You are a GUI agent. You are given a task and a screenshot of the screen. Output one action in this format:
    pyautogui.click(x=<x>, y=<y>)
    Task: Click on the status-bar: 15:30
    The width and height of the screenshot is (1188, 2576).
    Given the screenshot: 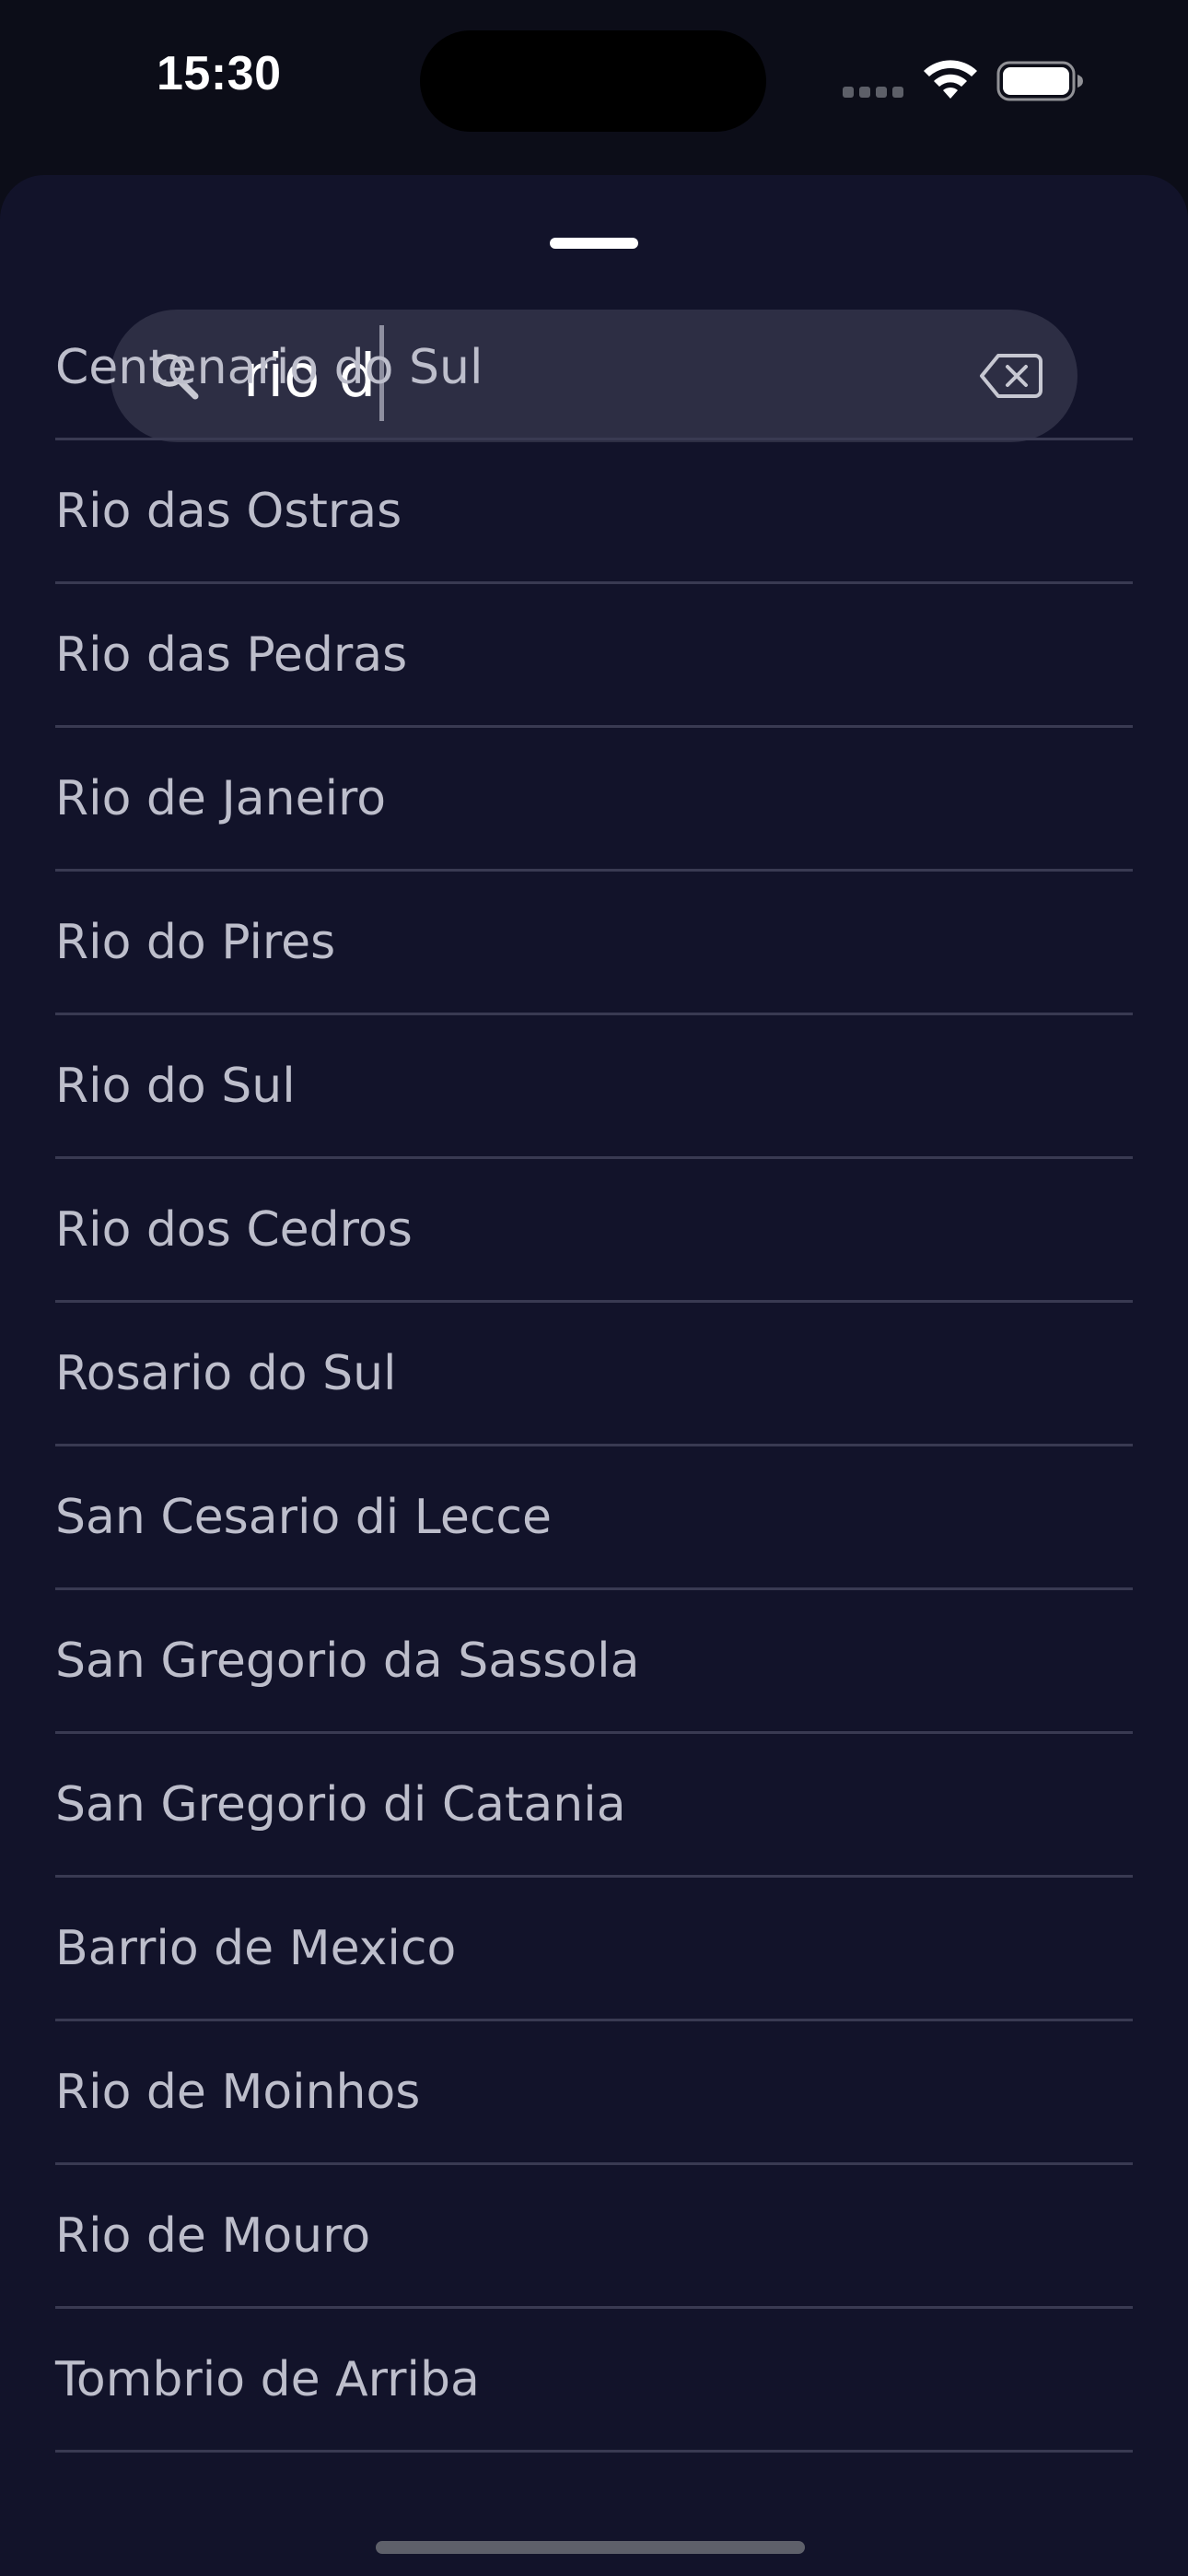 What is the action you would take?
    pyautogui.click(x=594, y=83)
    